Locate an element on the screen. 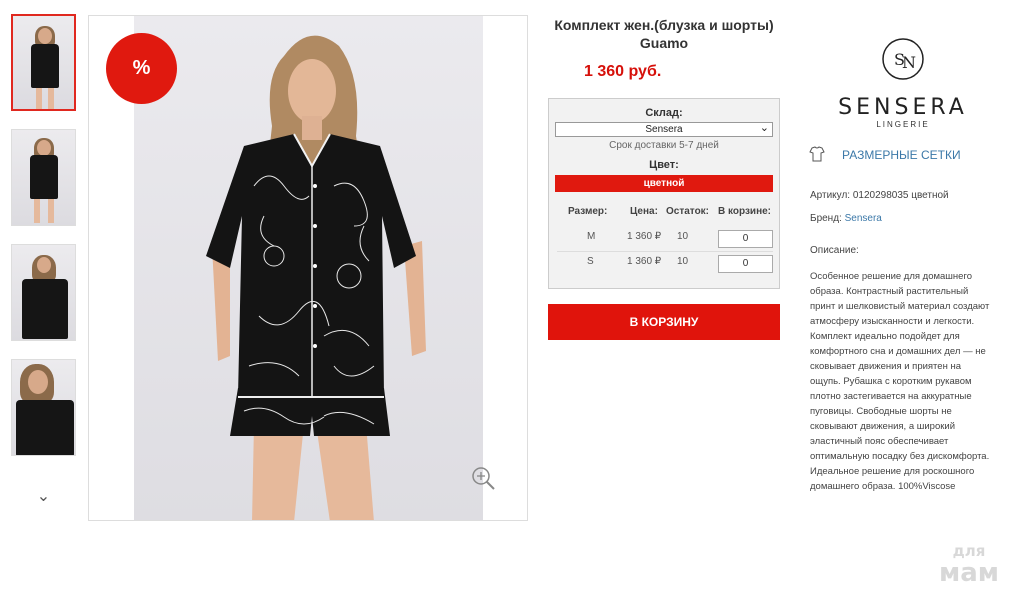 The image size is (1021, 595). row-size: S is located at coordinates (590, 261).